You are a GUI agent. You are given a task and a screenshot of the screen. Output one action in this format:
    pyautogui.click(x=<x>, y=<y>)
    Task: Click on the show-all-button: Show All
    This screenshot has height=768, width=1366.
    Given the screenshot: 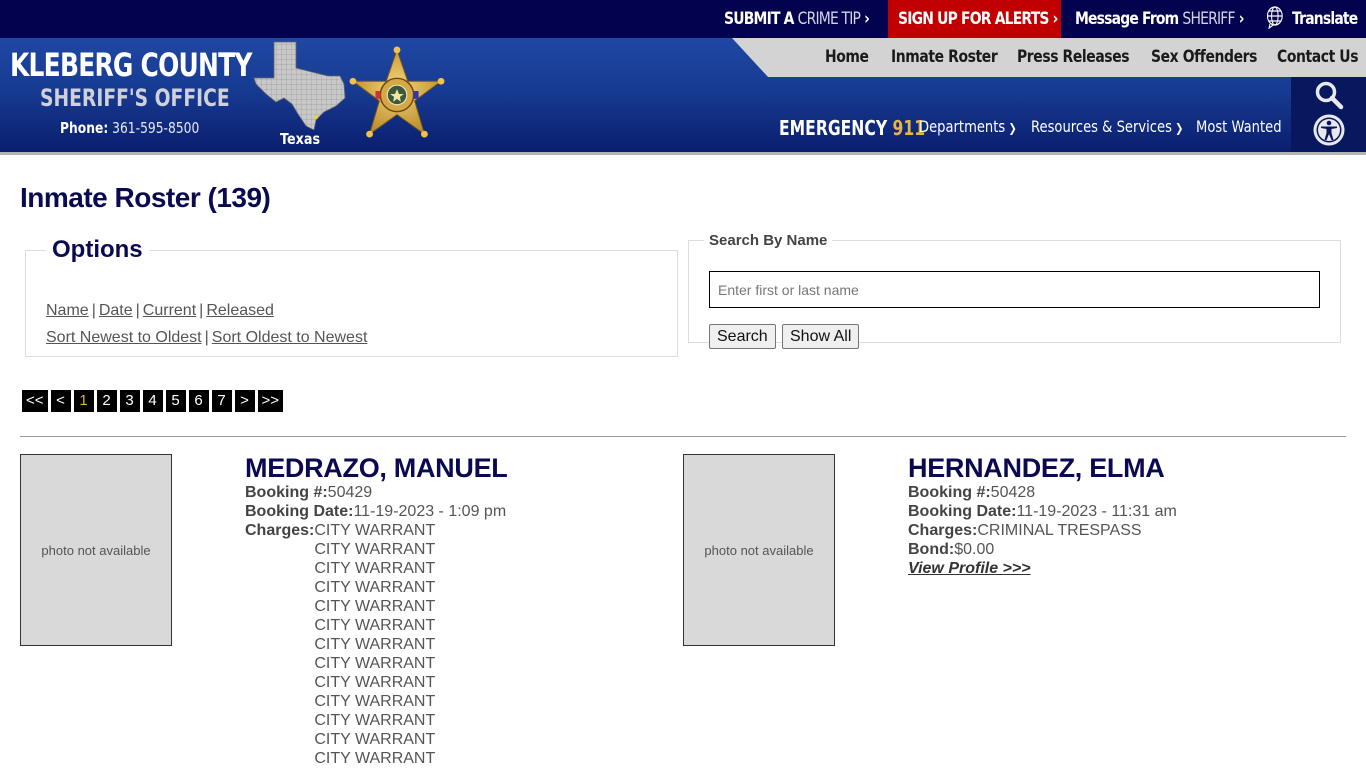 What is the action you would take?
    pyautogui.click(x=821, y=336)
    